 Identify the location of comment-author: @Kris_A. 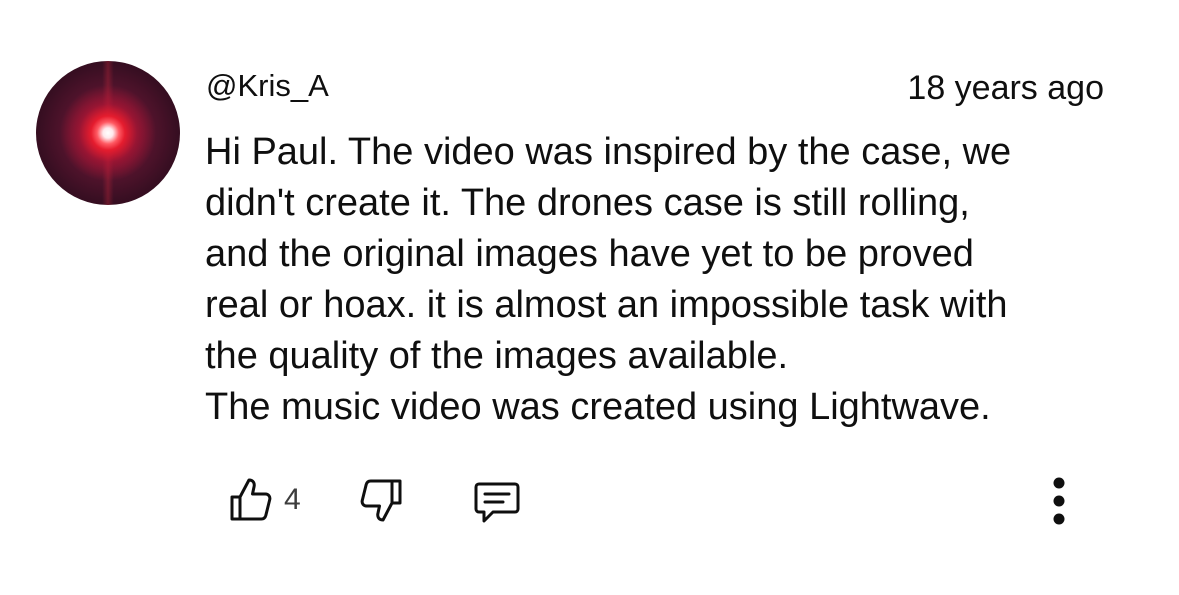
(267, 86).